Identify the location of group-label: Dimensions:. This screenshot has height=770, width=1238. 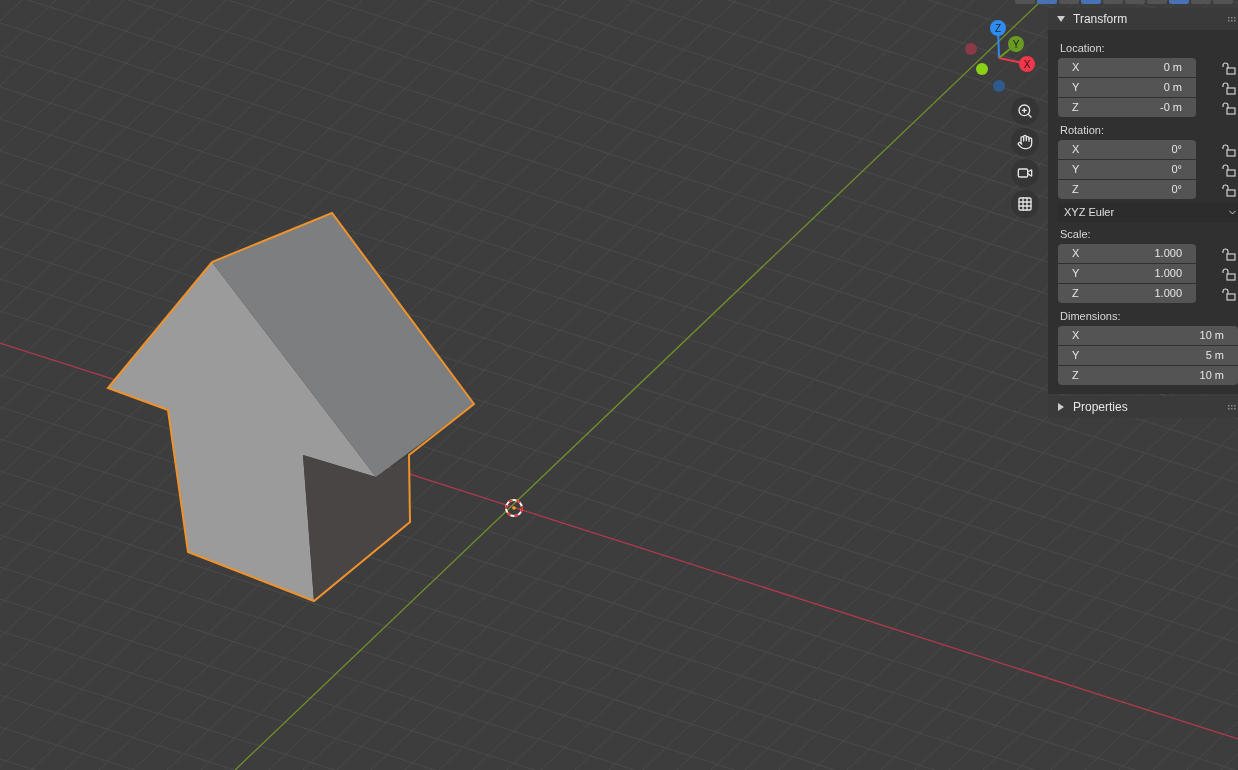
(1090, 316).